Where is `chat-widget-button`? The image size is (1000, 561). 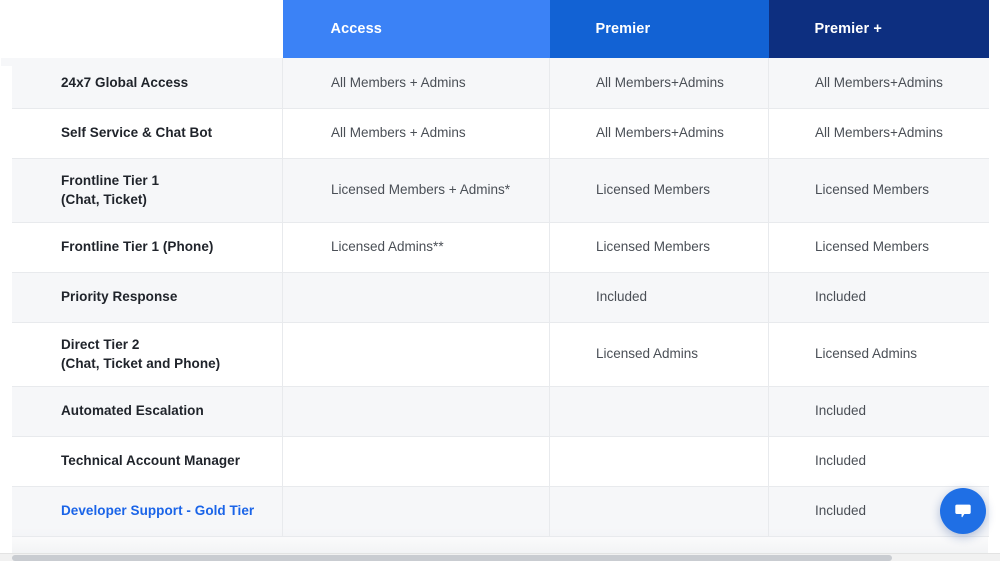 chat-widget-button is located at coordinates (963, 511).